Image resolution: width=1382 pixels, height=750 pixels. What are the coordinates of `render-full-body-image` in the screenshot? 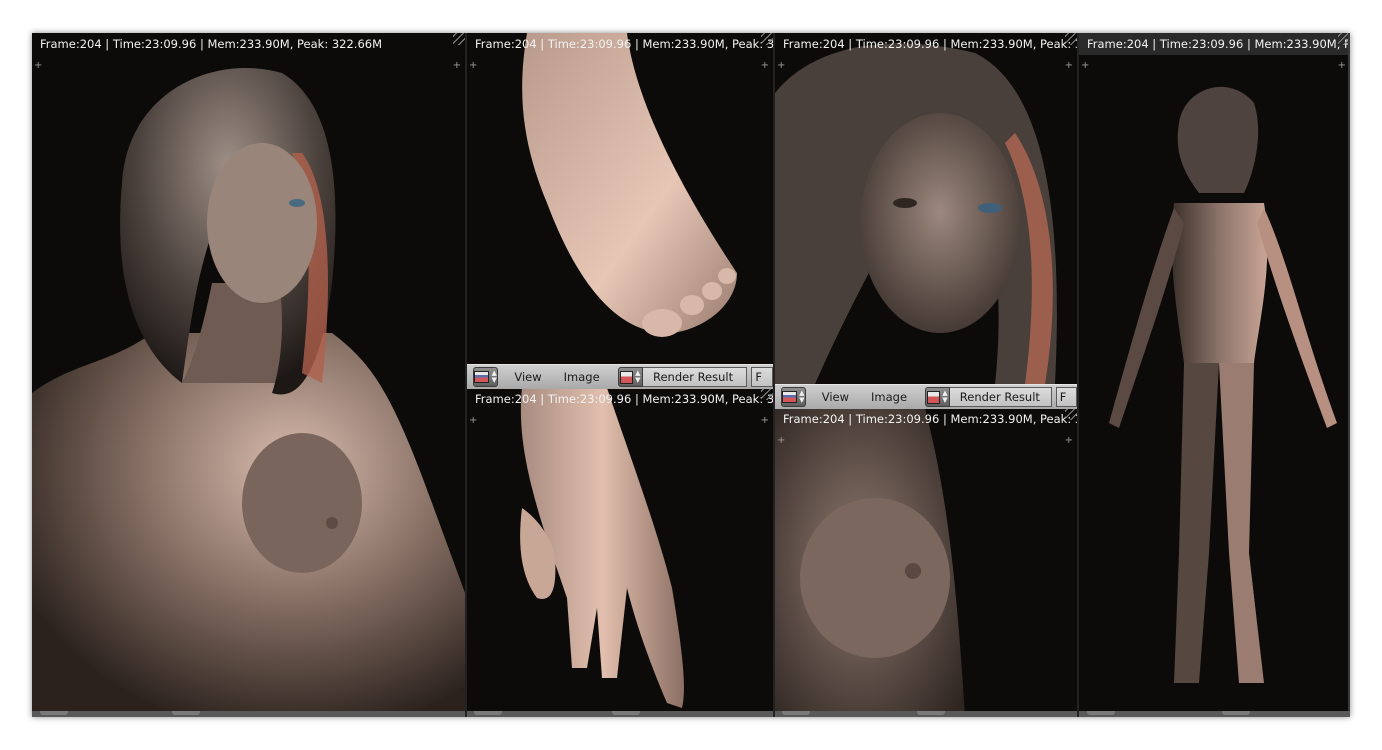 It's located at (1223, 384).